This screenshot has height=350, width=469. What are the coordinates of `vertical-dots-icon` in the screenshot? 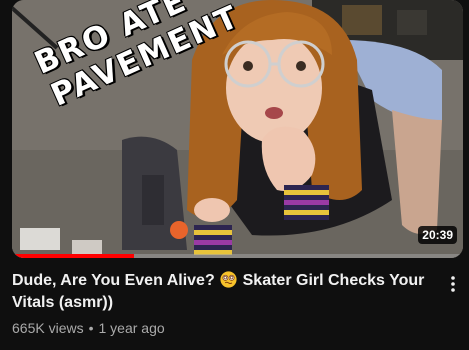 It's located at (453, 284).